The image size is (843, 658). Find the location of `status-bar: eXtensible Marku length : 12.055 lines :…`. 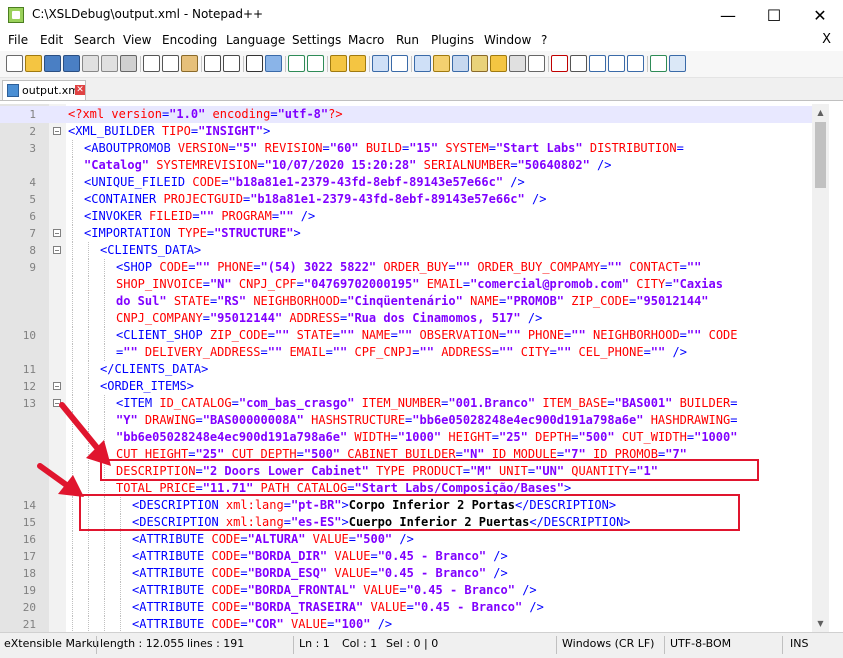

status-bar: eXtensible Marku length : 12.055 lines :… is located at coordinates (421, 645).